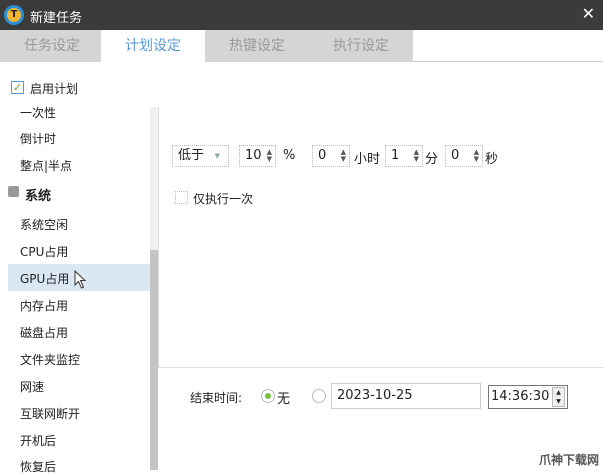 This screenshot has height=475, width=603. I want to click on sidebar-item-memory: 内存占用, so click(44, 305).